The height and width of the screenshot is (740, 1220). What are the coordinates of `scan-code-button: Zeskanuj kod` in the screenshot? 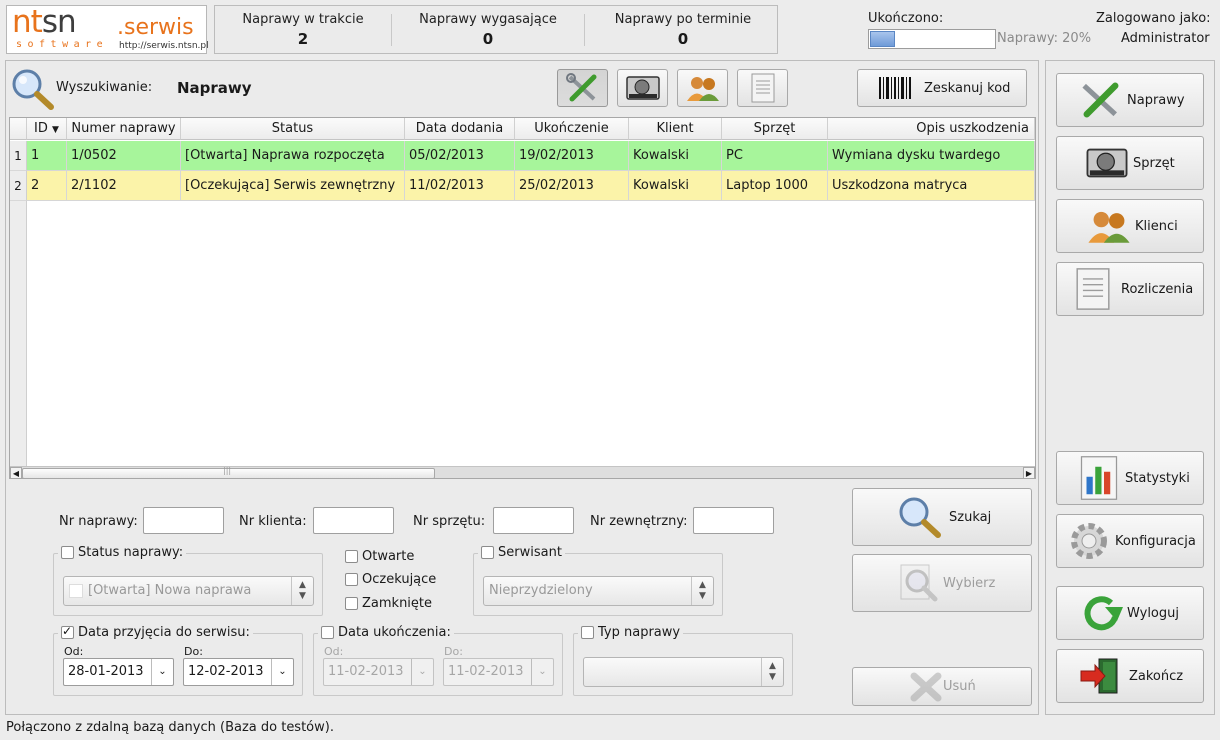 It's located at (942, 88).